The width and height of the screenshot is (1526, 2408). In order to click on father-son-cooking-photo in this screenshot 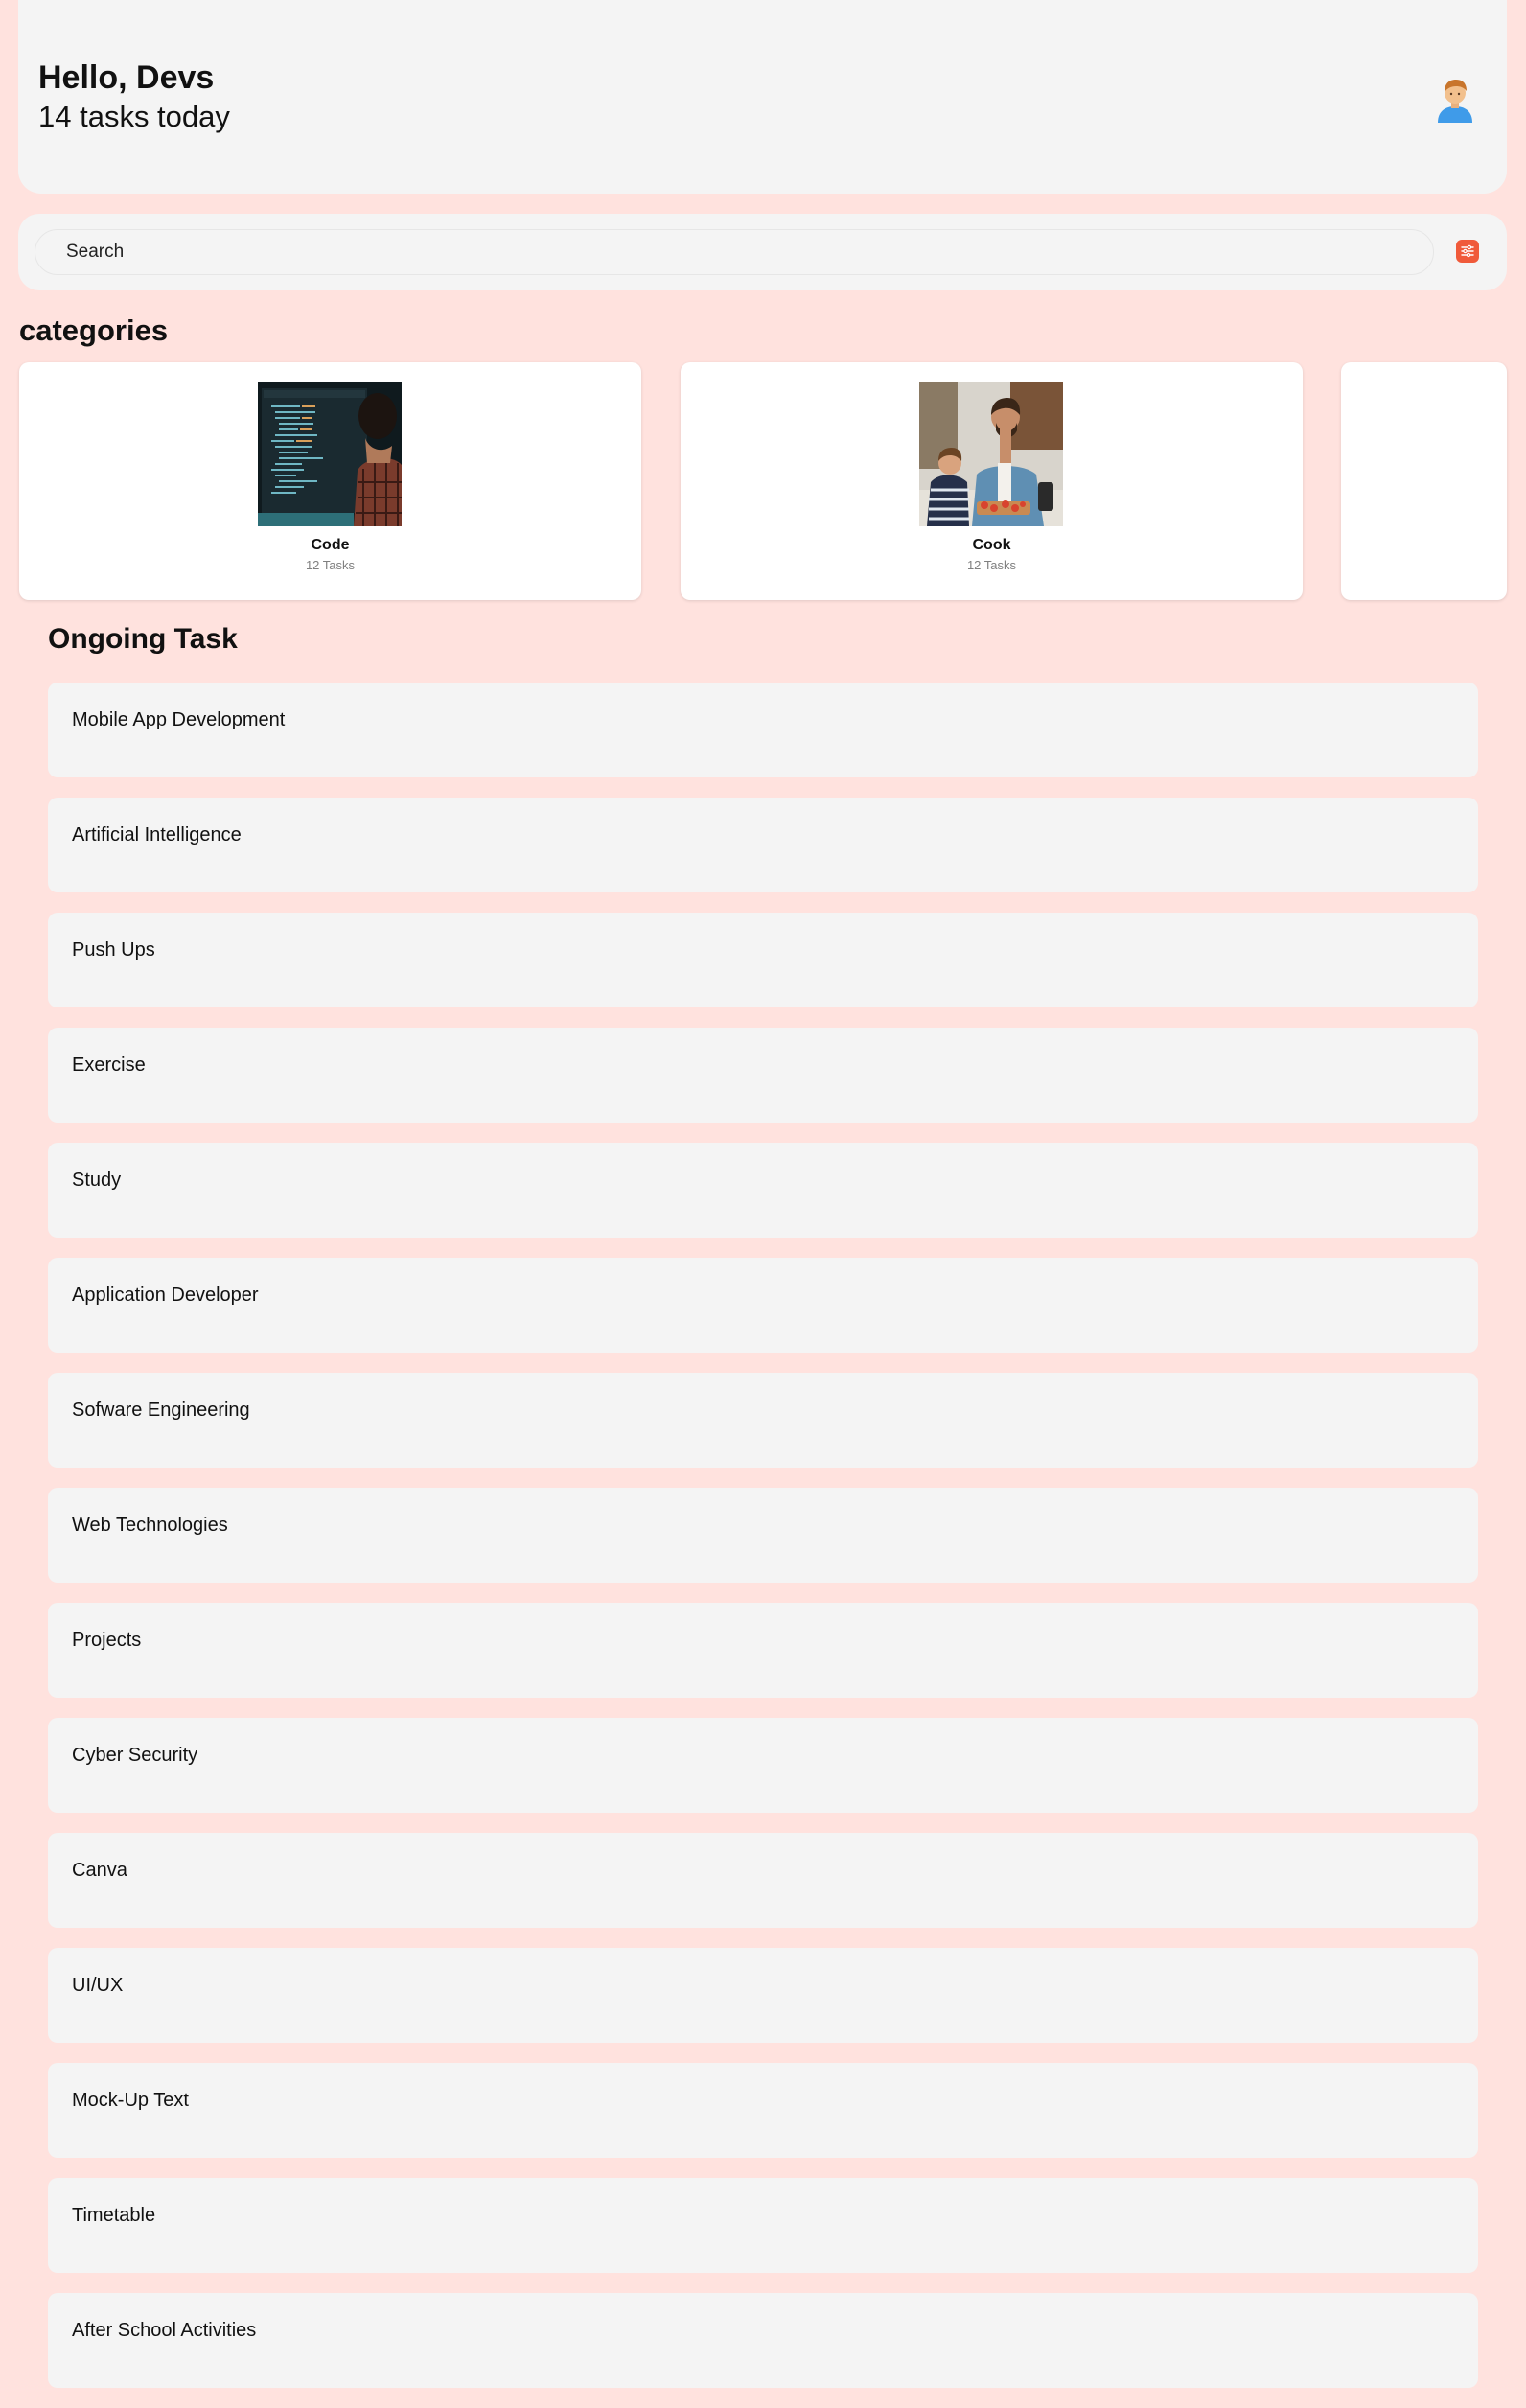, I will do `click(991, 454)`.